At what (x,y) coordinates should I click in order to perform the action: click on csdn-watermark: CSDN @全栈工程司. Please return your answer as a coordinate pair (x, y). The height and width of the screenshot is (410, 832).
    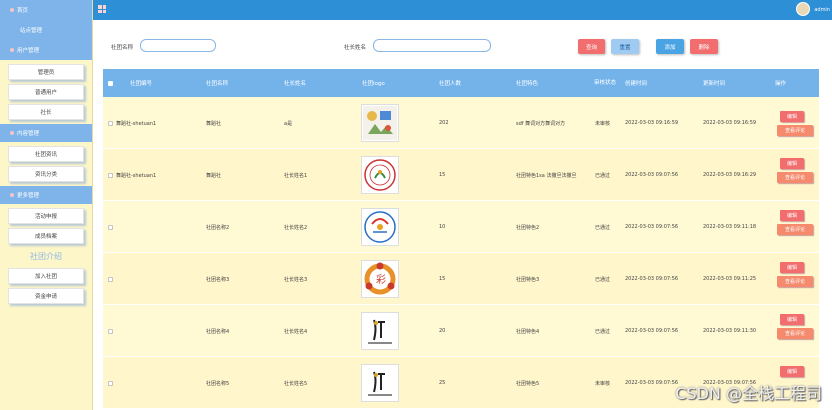
    Looking at the image, I should click on (748, 393).